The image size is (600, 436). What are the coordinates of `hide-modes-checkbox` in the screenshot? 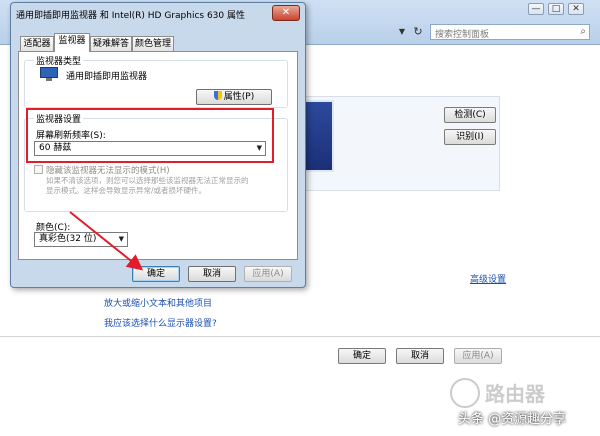 It's located at (38, 169).